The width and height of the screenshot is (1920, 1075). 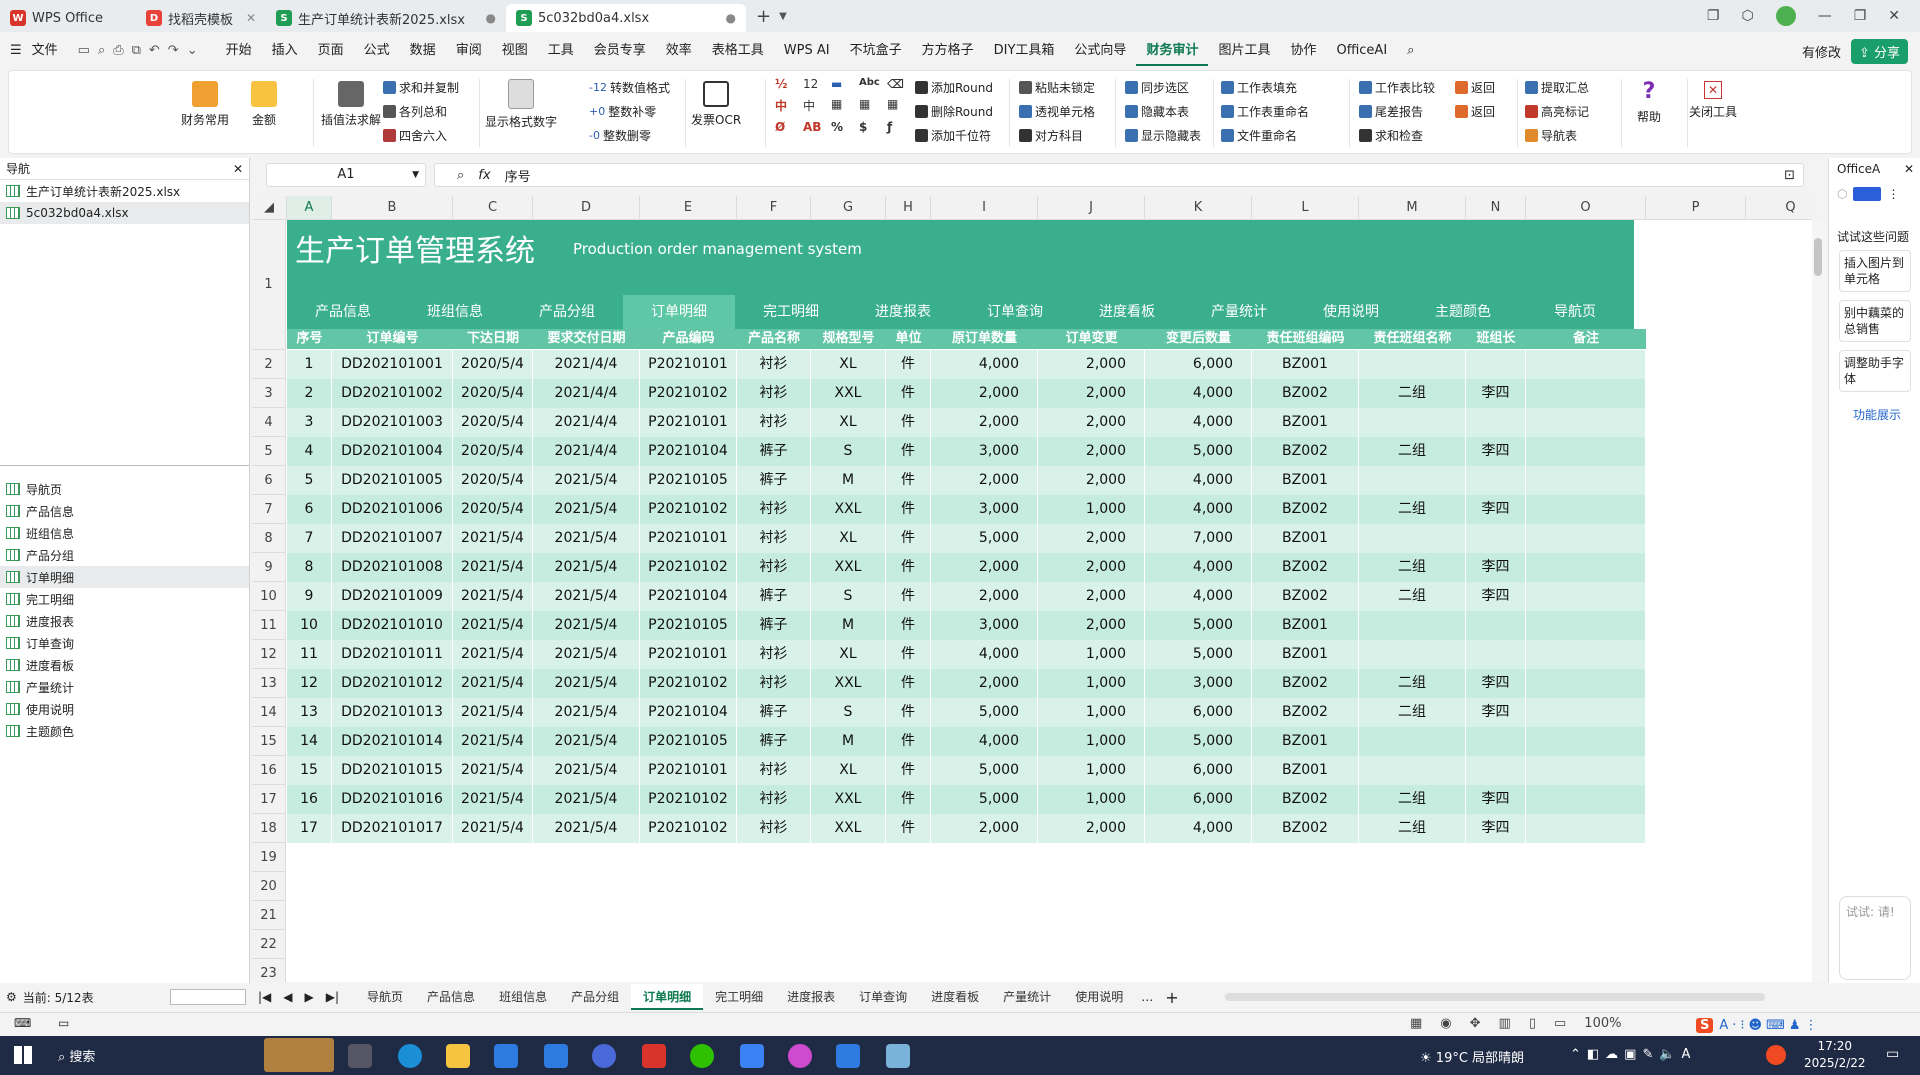 What do you see at coordinates (392, 828) in the screenshot?
I see `table-cell: DD202101017` at bounding box center [392, 828].